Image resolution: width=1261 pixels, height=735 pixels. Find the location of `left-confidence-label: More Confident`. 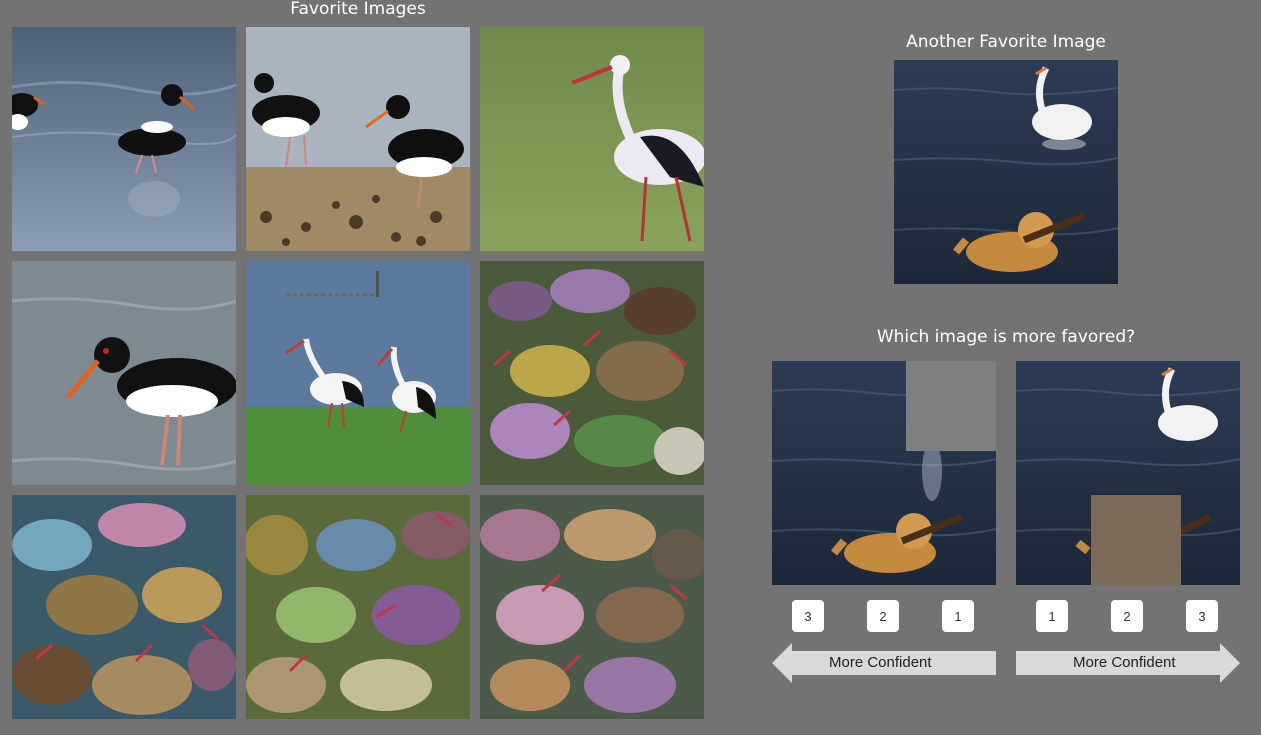

left-confidence-label: More Confident is located at coordinates (880, 662).